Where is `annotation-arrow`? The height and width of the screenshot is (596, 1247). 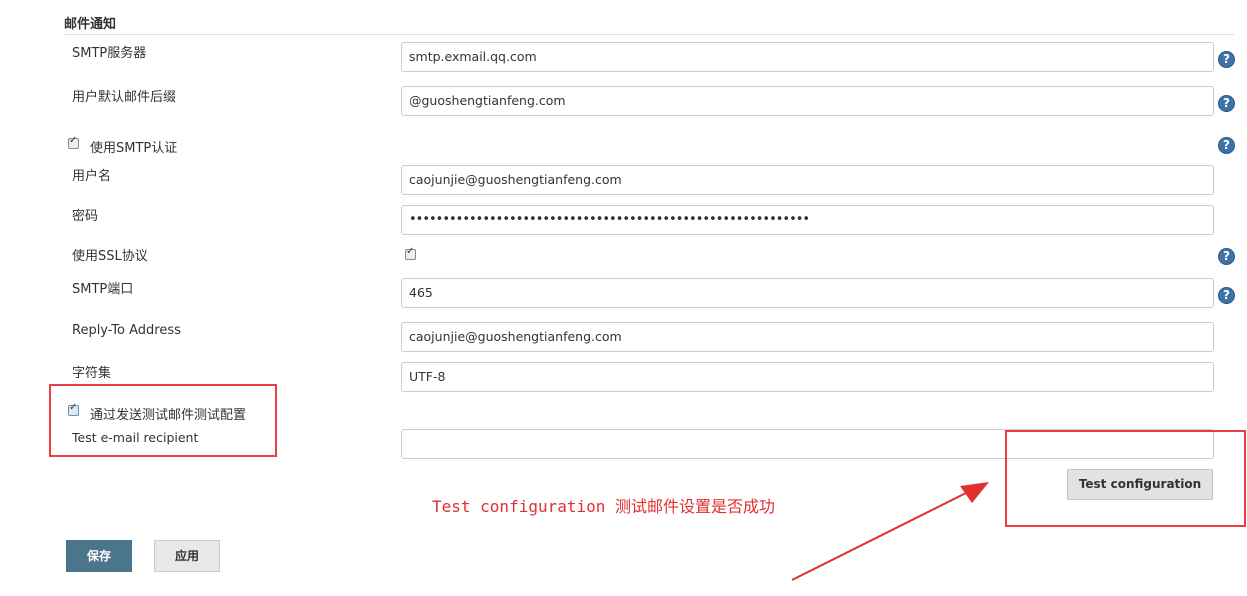 annotation-arrow is located at coordinates (890, 531).